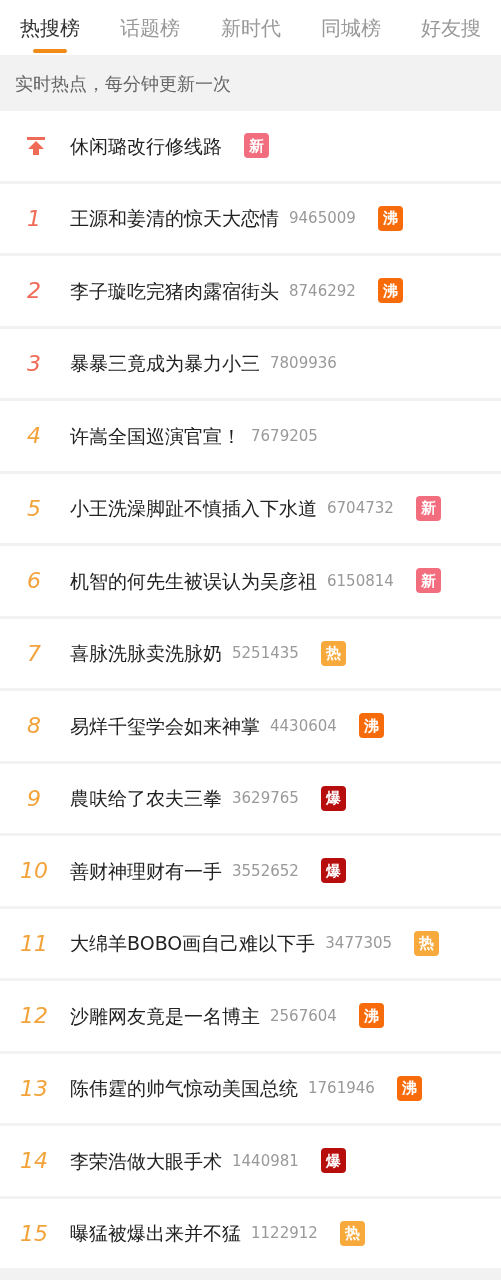 The height and width of the screenshot is (1280, 501). I want to click on rank-number: 13, so click(34, 1088).